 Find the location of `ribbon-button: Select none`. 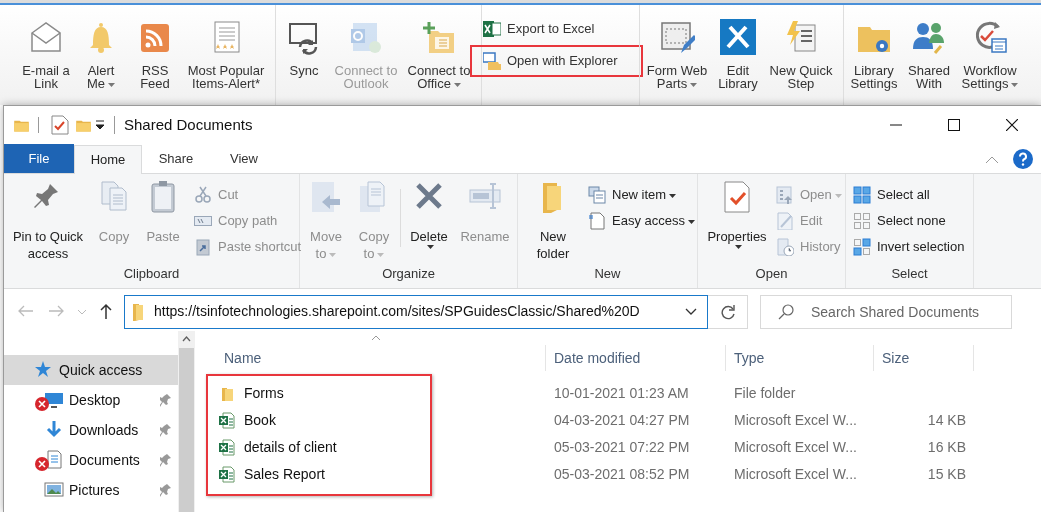

ribbon-button: Select none is located at coordinates (909, 221).